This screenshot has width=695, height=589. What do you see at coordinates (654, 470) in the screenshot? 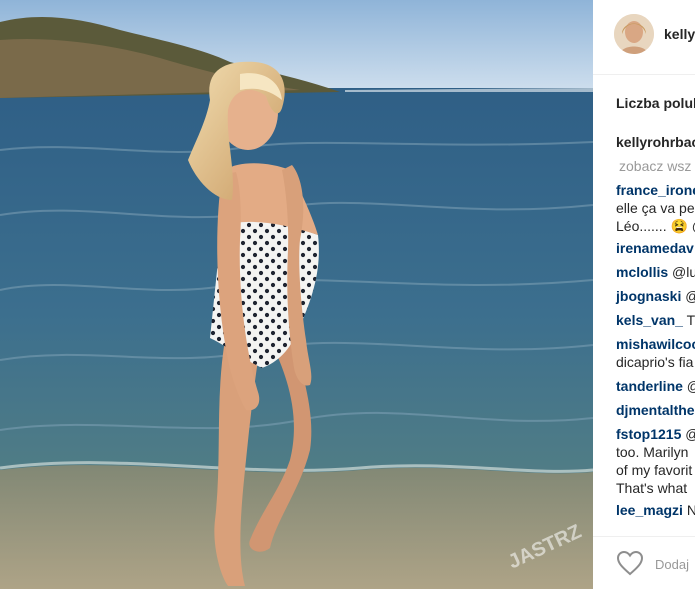
I see `comment-text: of my favorit` at bounding box center [654, 470].